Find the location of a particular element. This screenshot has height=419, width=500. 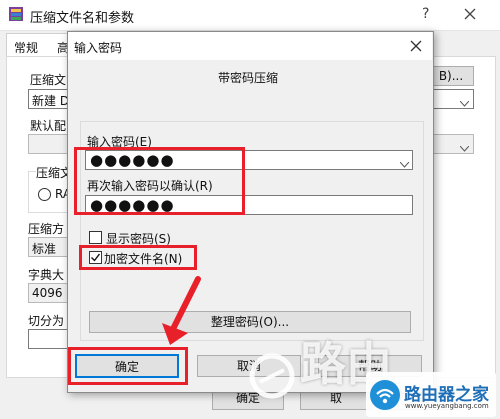

radio-rar is located at coordinates (44, 194).